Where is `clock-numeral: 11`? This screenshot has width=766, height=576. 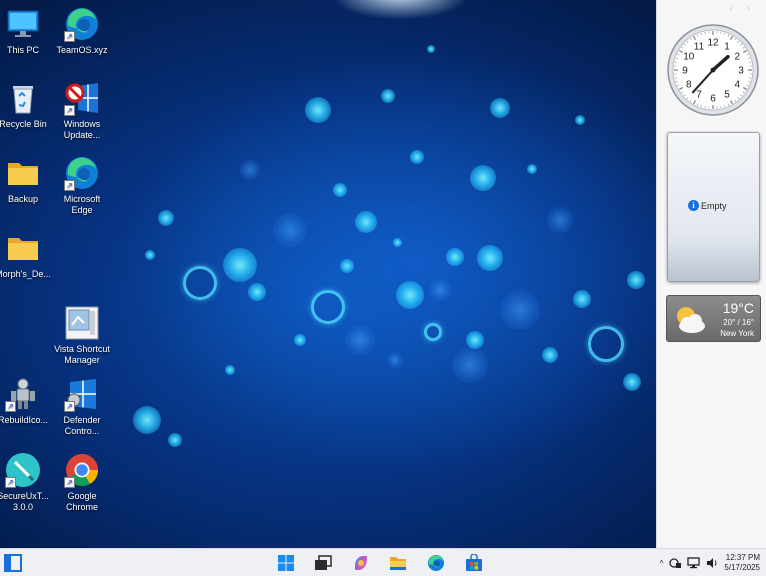 clock-numeral: 11 is located at coordinates (699, 46).